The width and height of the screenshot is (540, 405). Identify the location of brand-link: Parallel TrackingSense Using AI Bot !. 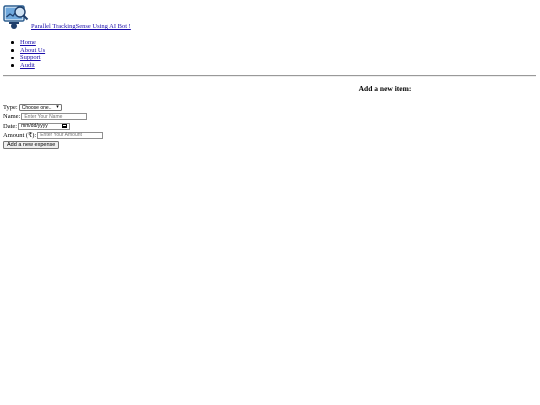
(81, 26).